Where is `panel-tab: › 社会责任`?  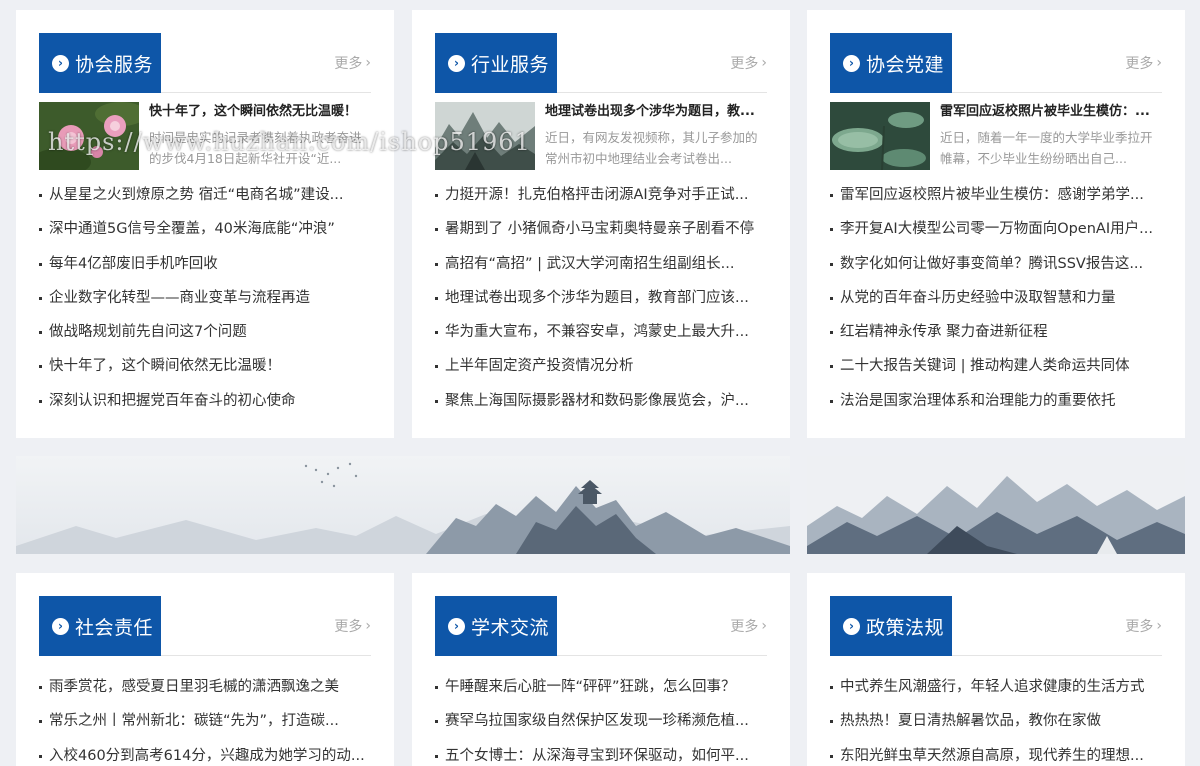 panel-tab: › 社会责任 is located at coordinates (100, 626).